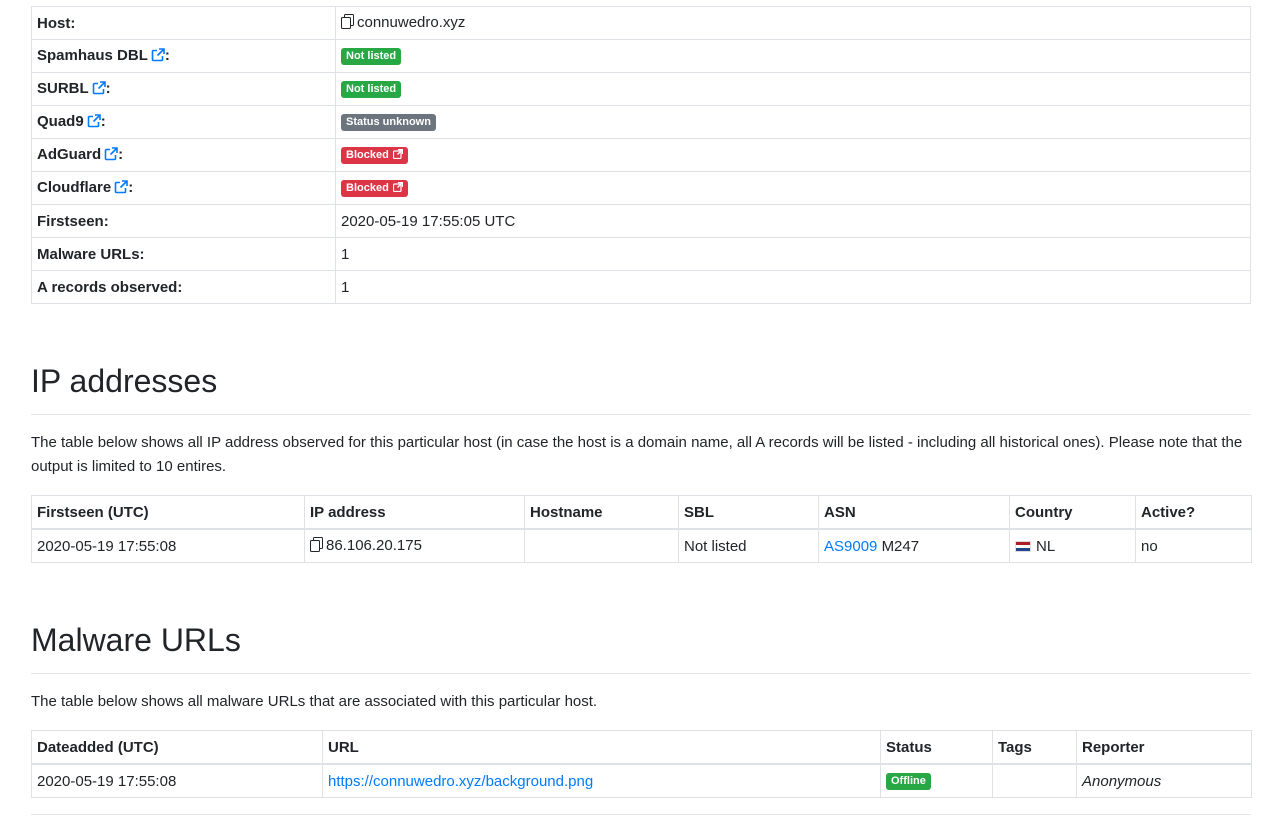 The height and width of the screenshot is (817, 1270). Describe the element at coordinates (183, 287) in the screenshot. I see `info-label: A records observed:` at that location.